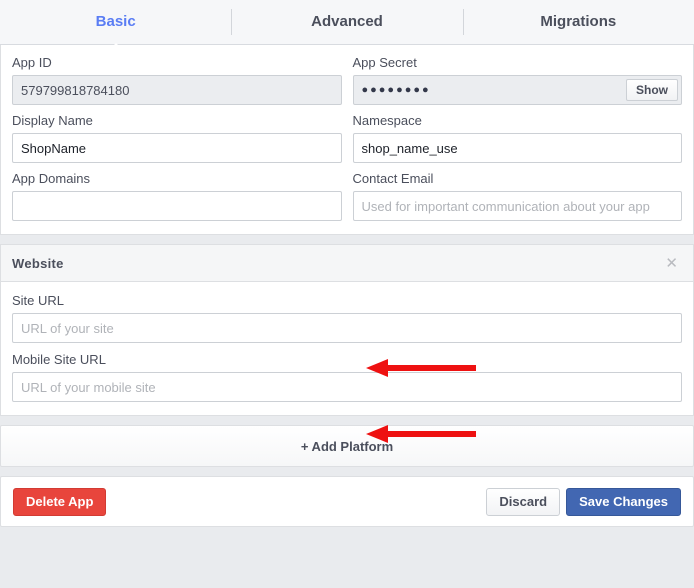 The height and width of the screenshot is (588, 694). What do you see at coordinates (115, 21) in the screenshot?
I see `tab-basic-label: Basic` at bounding box center [115, 21].